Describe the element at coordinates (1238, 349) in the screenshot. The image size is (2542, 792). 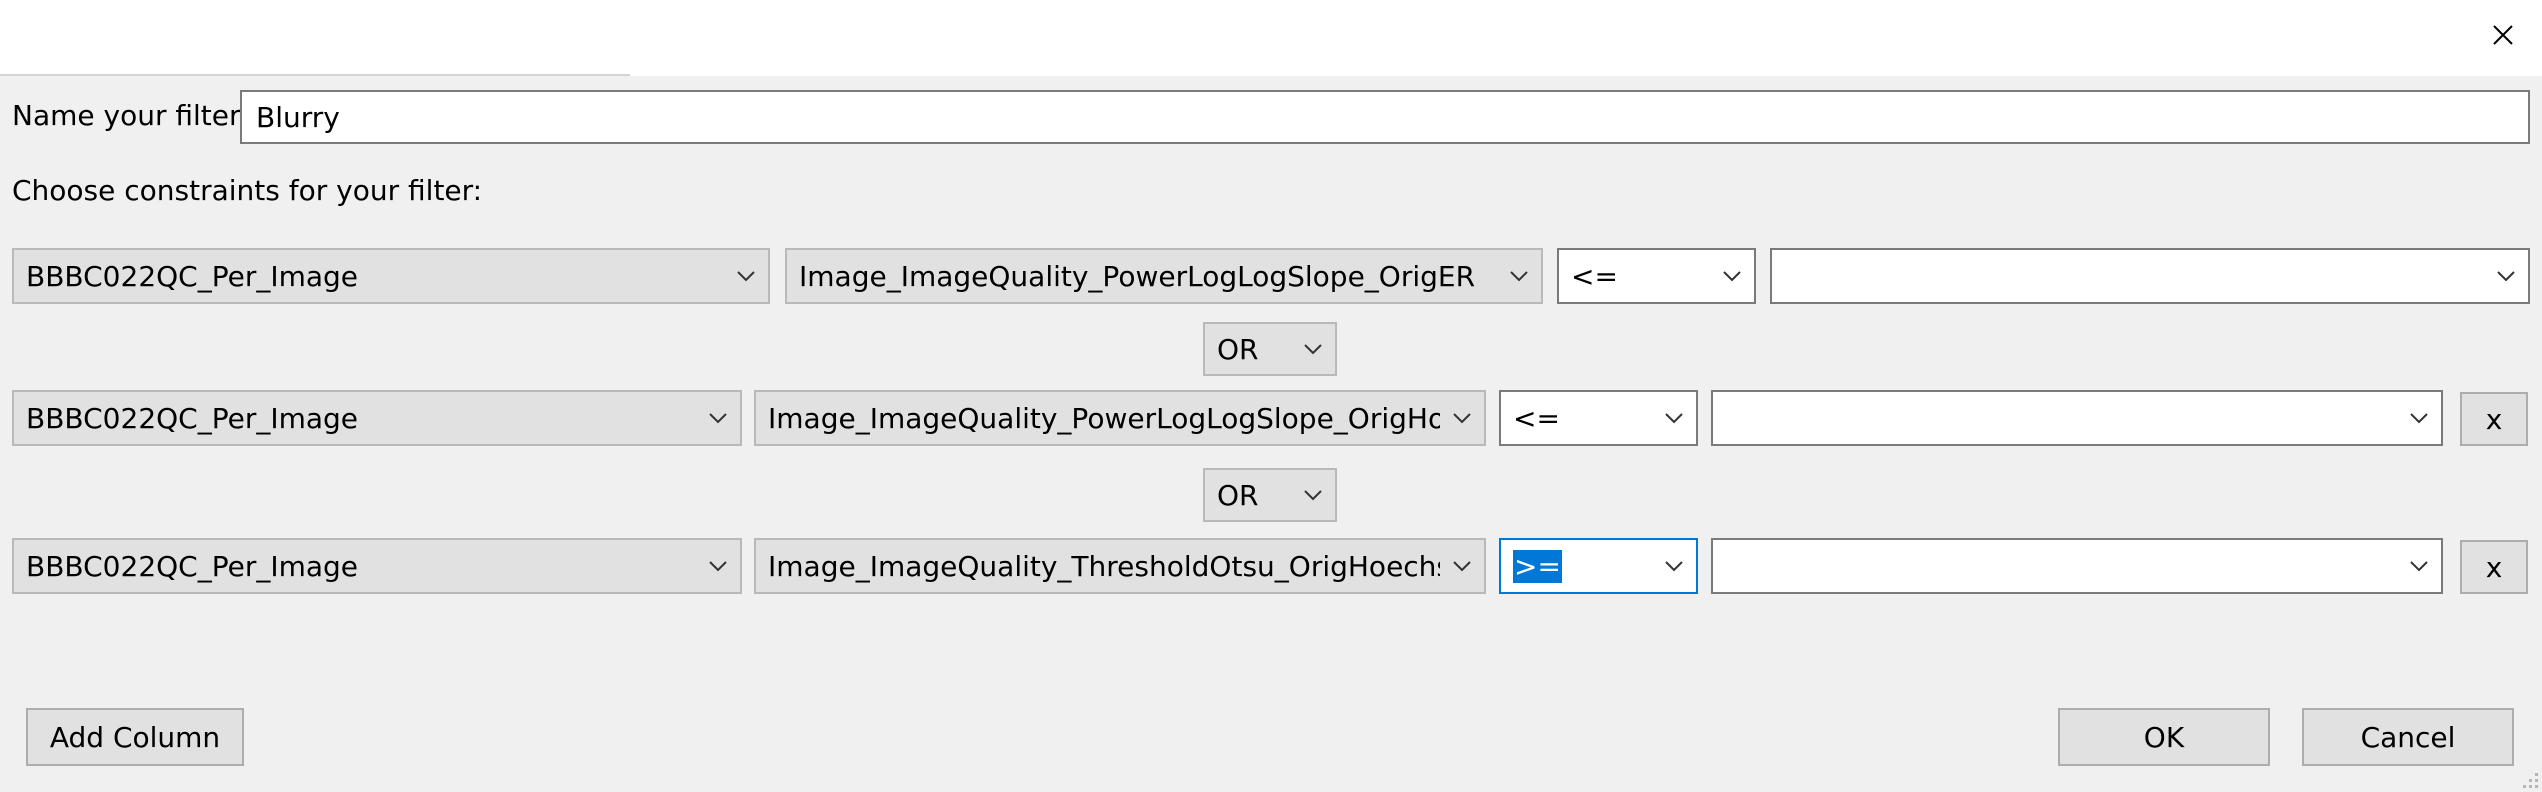
I see `connector-select-1-value: OR` at that location.